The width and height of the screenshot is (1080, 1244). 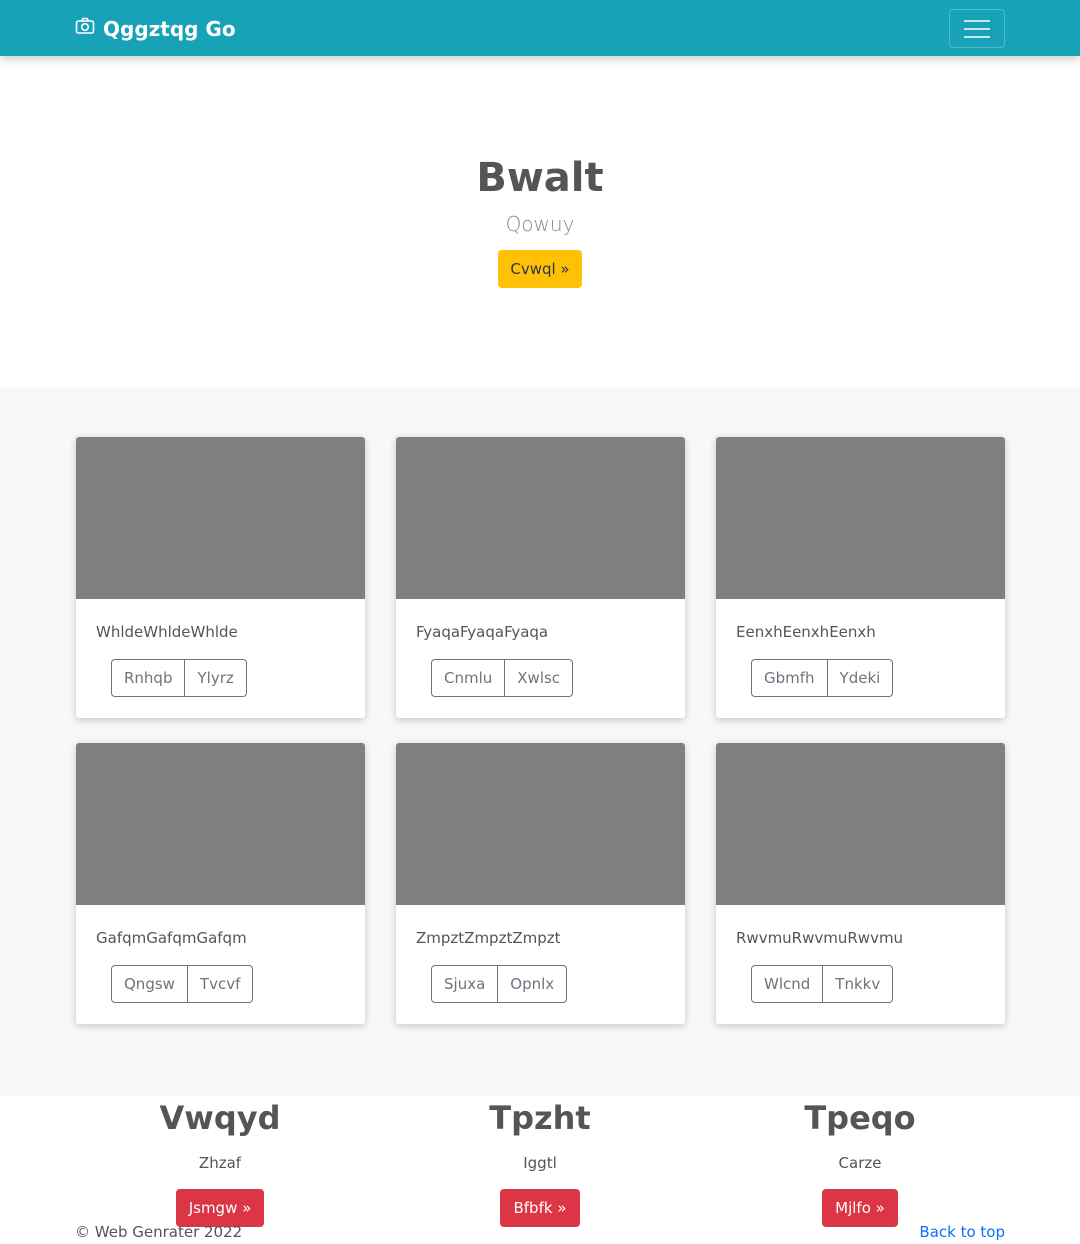 I want to click on card-view-button: Cnmlu, so click(x=468, y=678).